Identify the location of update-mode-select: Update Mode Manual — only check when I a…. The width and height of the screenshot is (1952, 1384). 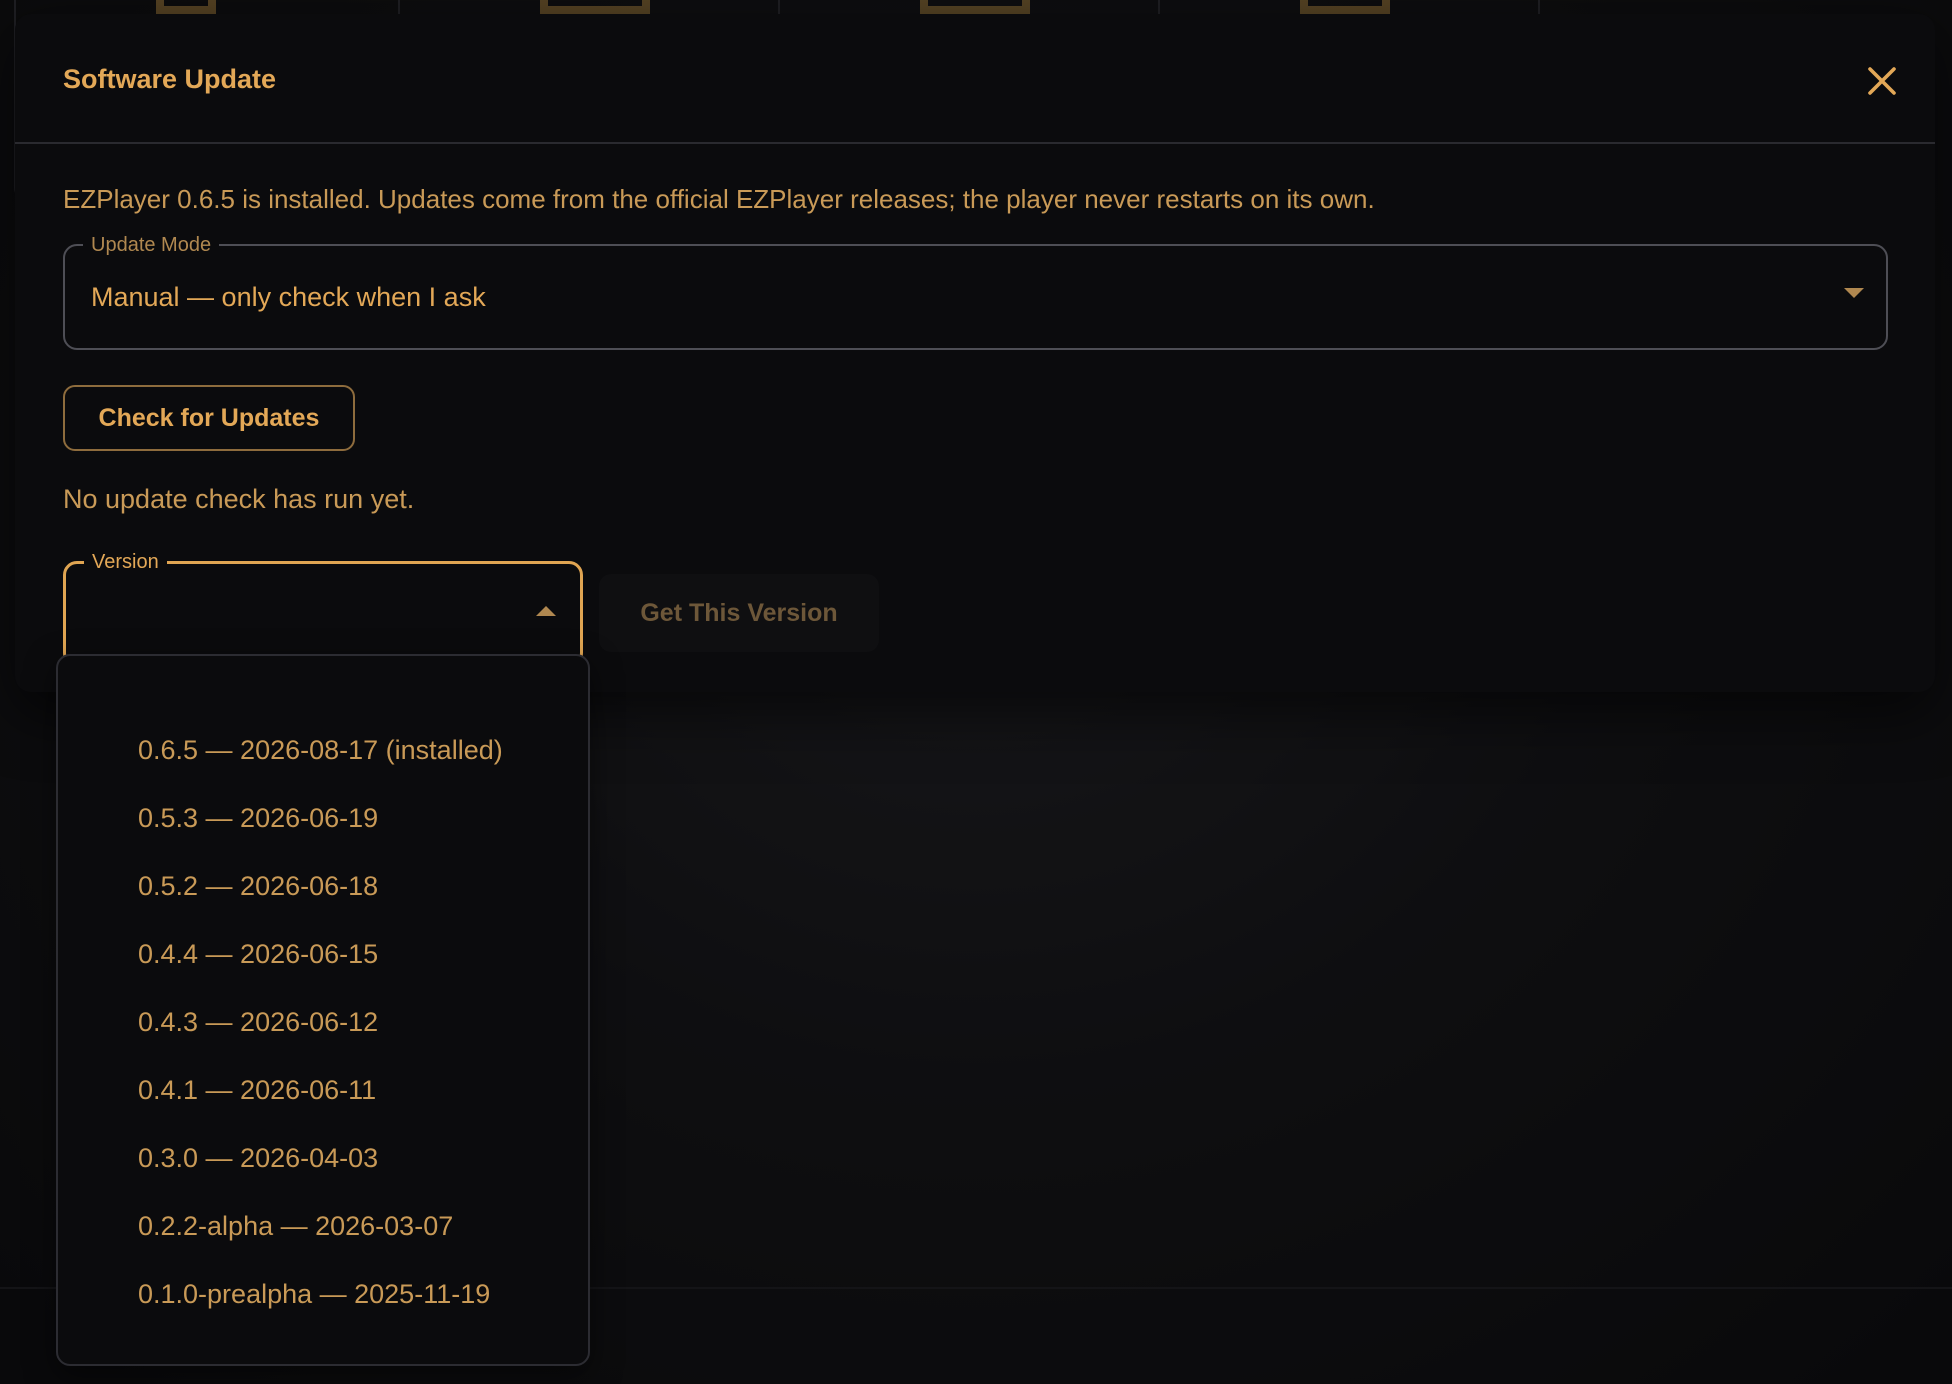
(975, 291).